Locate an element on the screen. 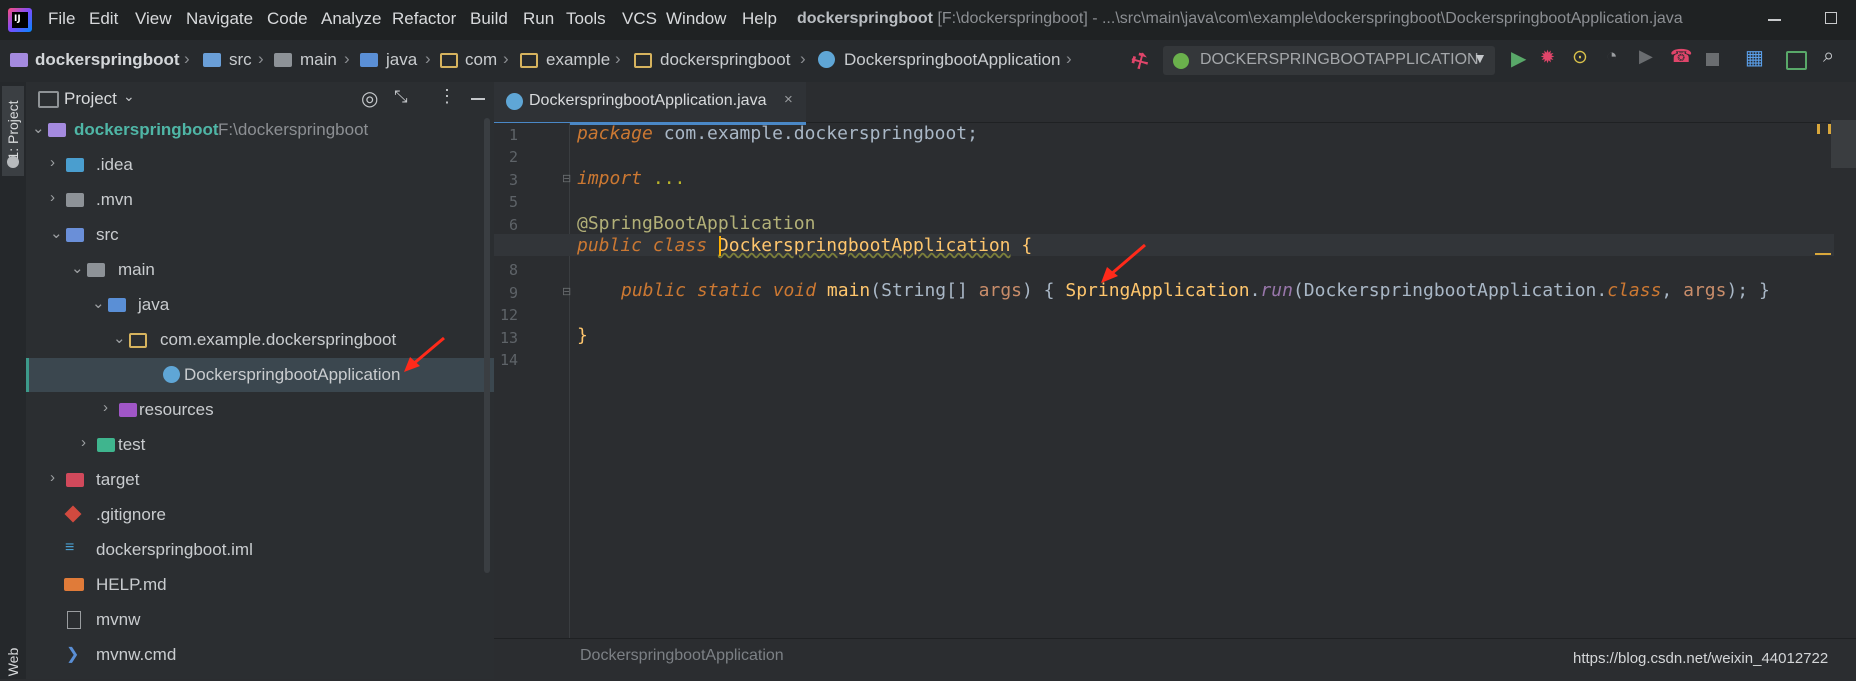 The width and height of the screenshot is (1856, 681). menu-view: View is located at coordinates (153, 19).